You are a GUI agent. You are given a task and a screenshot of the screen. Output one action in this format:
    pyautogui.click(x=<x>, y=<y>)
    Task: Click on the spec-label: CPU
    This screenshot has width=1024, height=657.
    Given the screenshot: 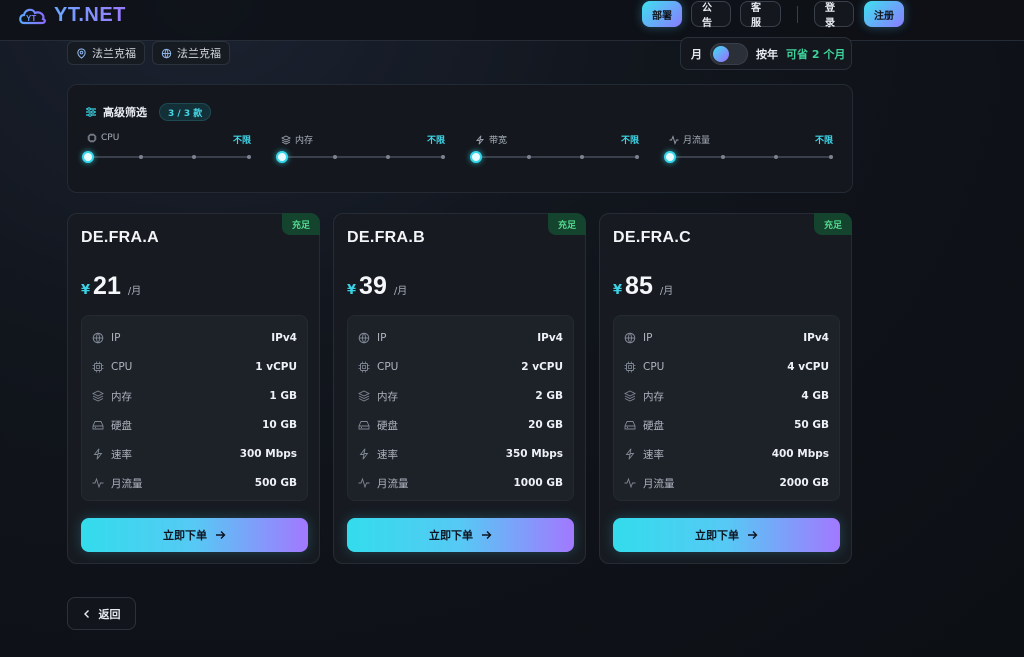 What is the action you would take?
    pyautogui.click(x=388, y=367)
    